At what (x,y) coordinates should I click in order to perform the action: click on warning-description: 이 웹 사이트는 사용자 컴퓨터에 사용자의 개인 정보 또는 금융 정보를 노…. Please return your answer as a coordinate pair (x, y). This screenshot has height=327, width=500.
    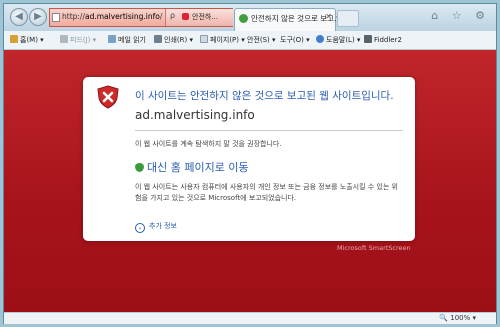
    Looking at the image, I should click on (266, 192).